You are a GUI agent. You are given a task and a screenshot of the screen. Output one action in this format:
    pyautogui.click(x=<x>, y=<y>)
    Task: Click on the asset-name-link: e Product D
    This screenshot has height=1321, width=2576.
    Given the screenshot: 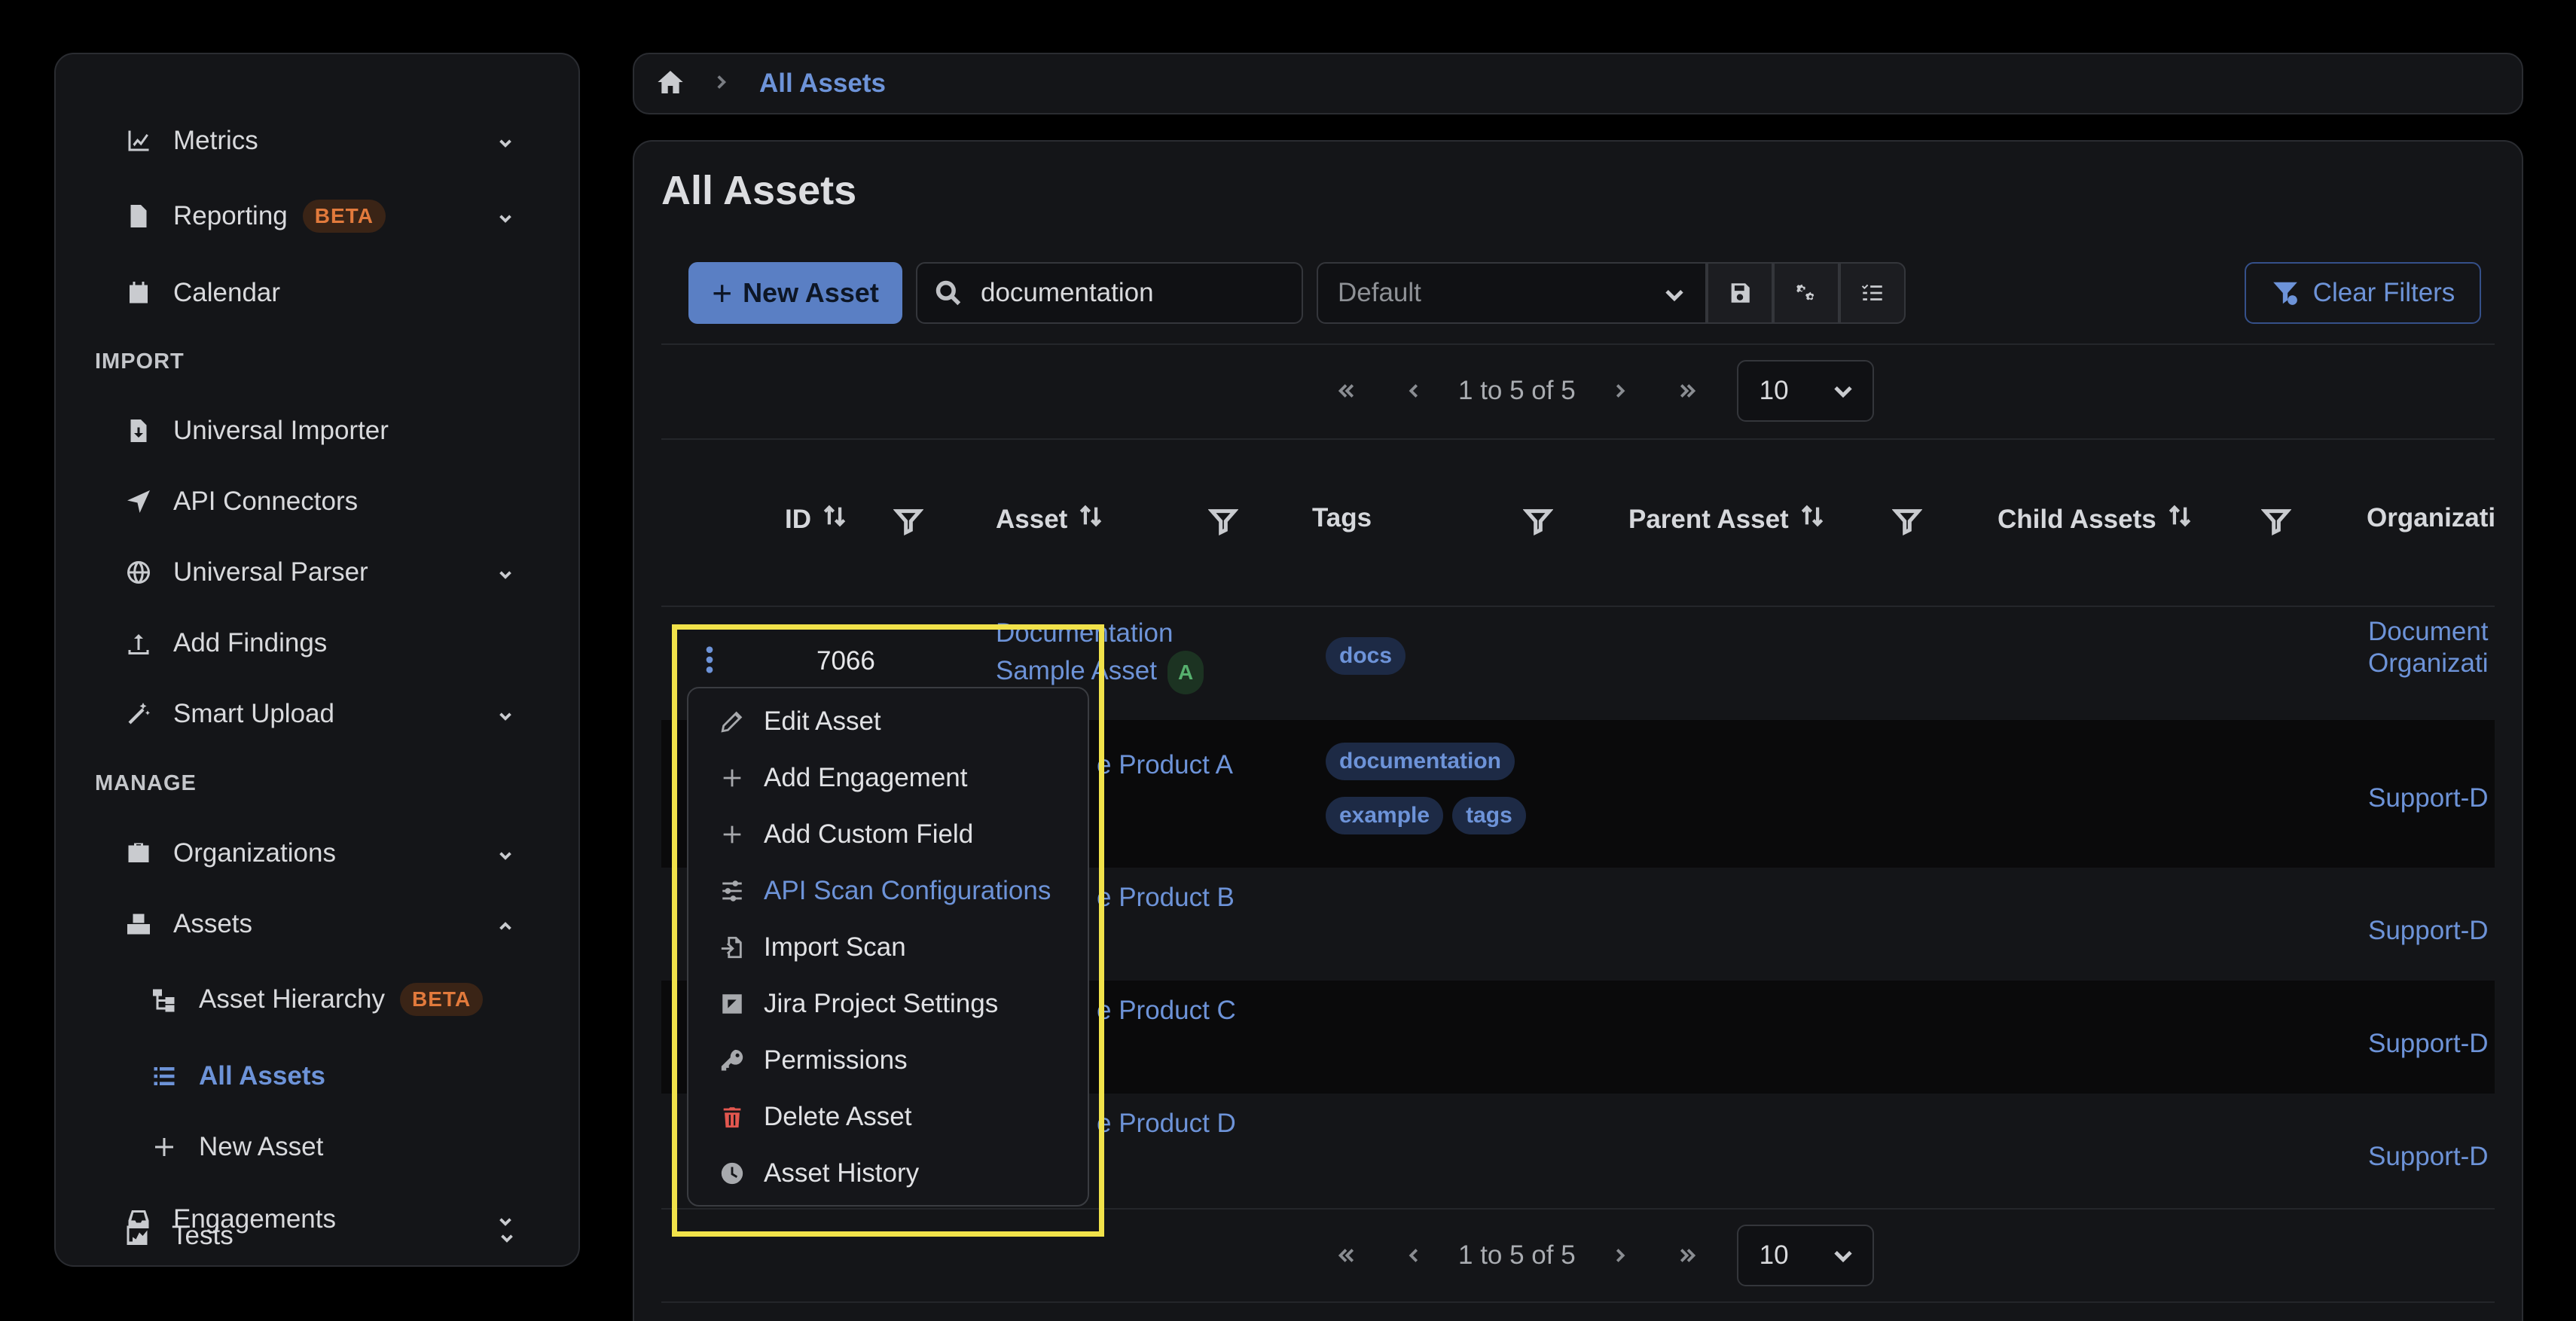 What is the action you would take?
    pyautogui.click(x=1167, y=1124)
    